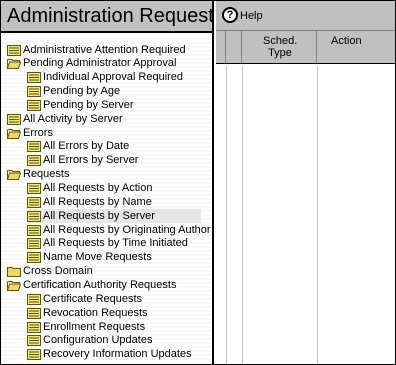 Image resolution: width=396 pixels, height=365 pixels. I want to click on tree-item: Pending by Server, so click(119, 105).